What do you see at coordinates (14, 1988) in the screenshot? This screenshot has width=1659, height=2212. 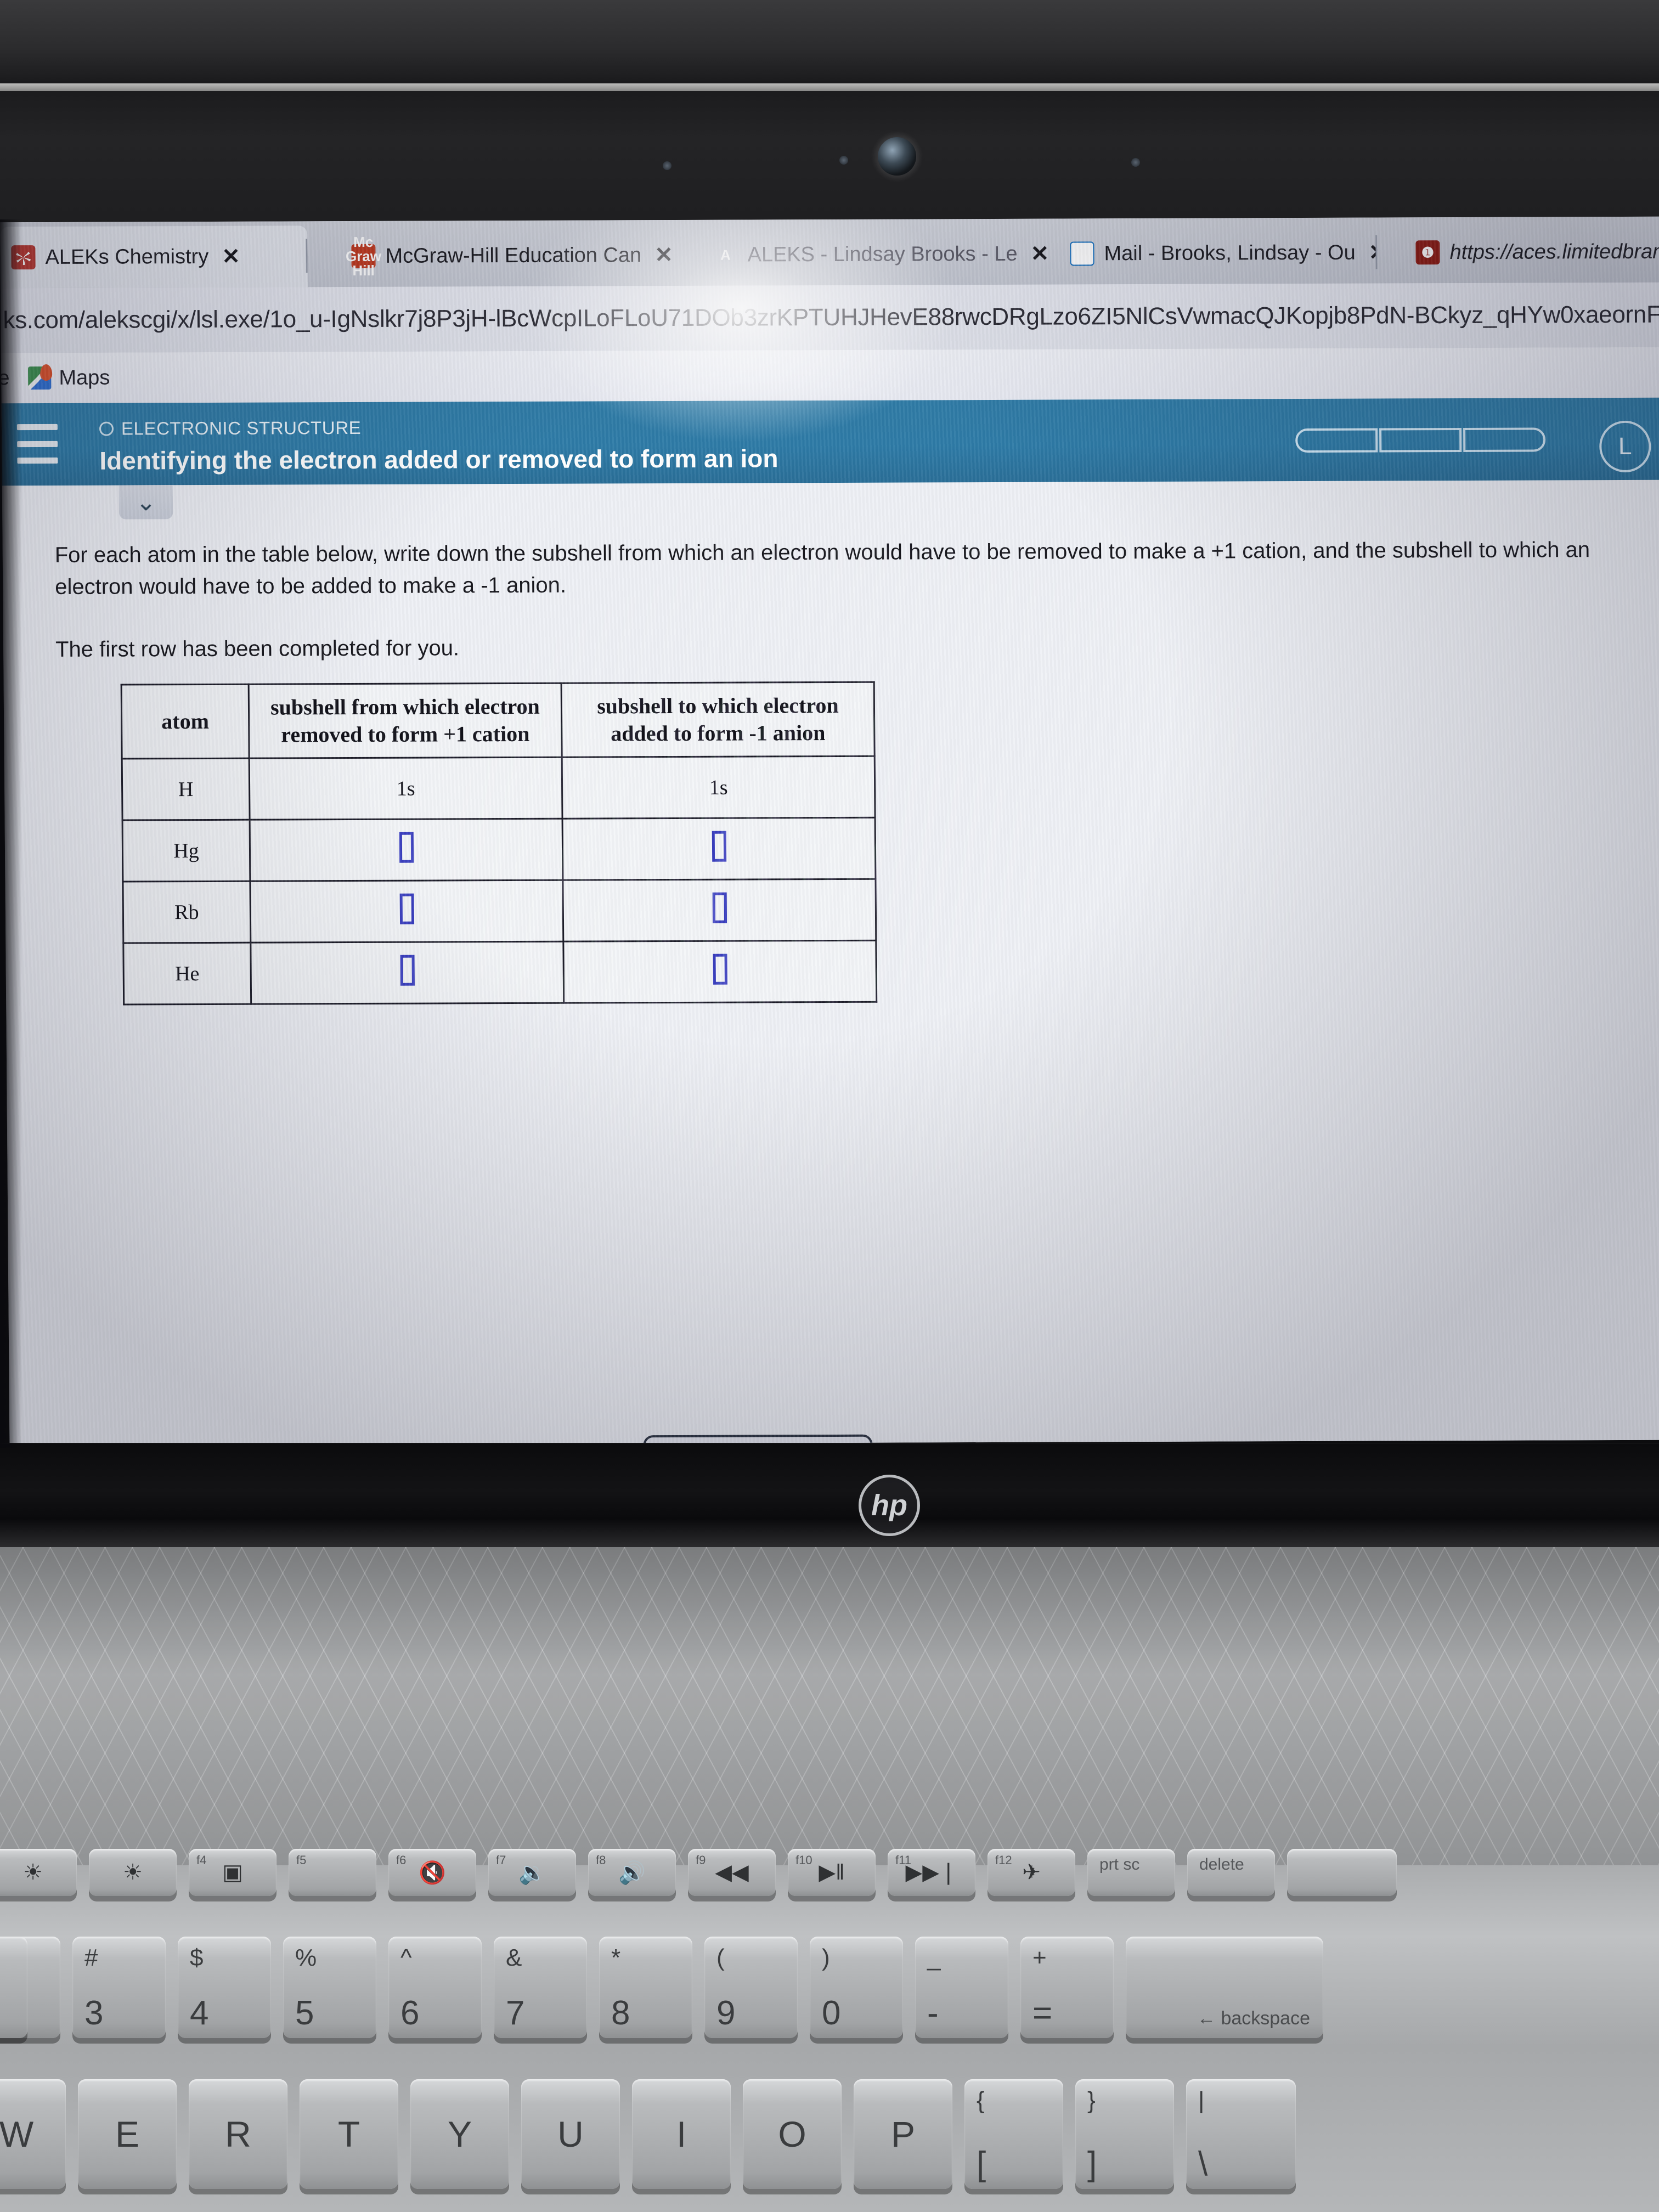 I see `key-2-partial` at bounding box center [14, 1988].